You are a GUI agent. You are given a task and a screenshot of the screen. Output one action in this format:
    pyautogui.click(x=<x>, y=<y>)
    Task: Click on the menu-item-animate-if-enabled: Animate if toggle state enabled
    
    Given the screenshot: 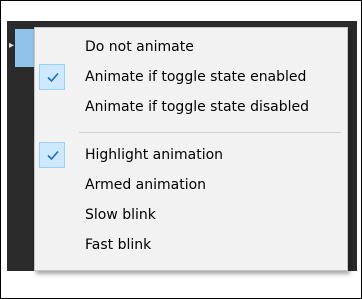 What is the action you would take?
    pyautogui.click(x=191, y=77)
    